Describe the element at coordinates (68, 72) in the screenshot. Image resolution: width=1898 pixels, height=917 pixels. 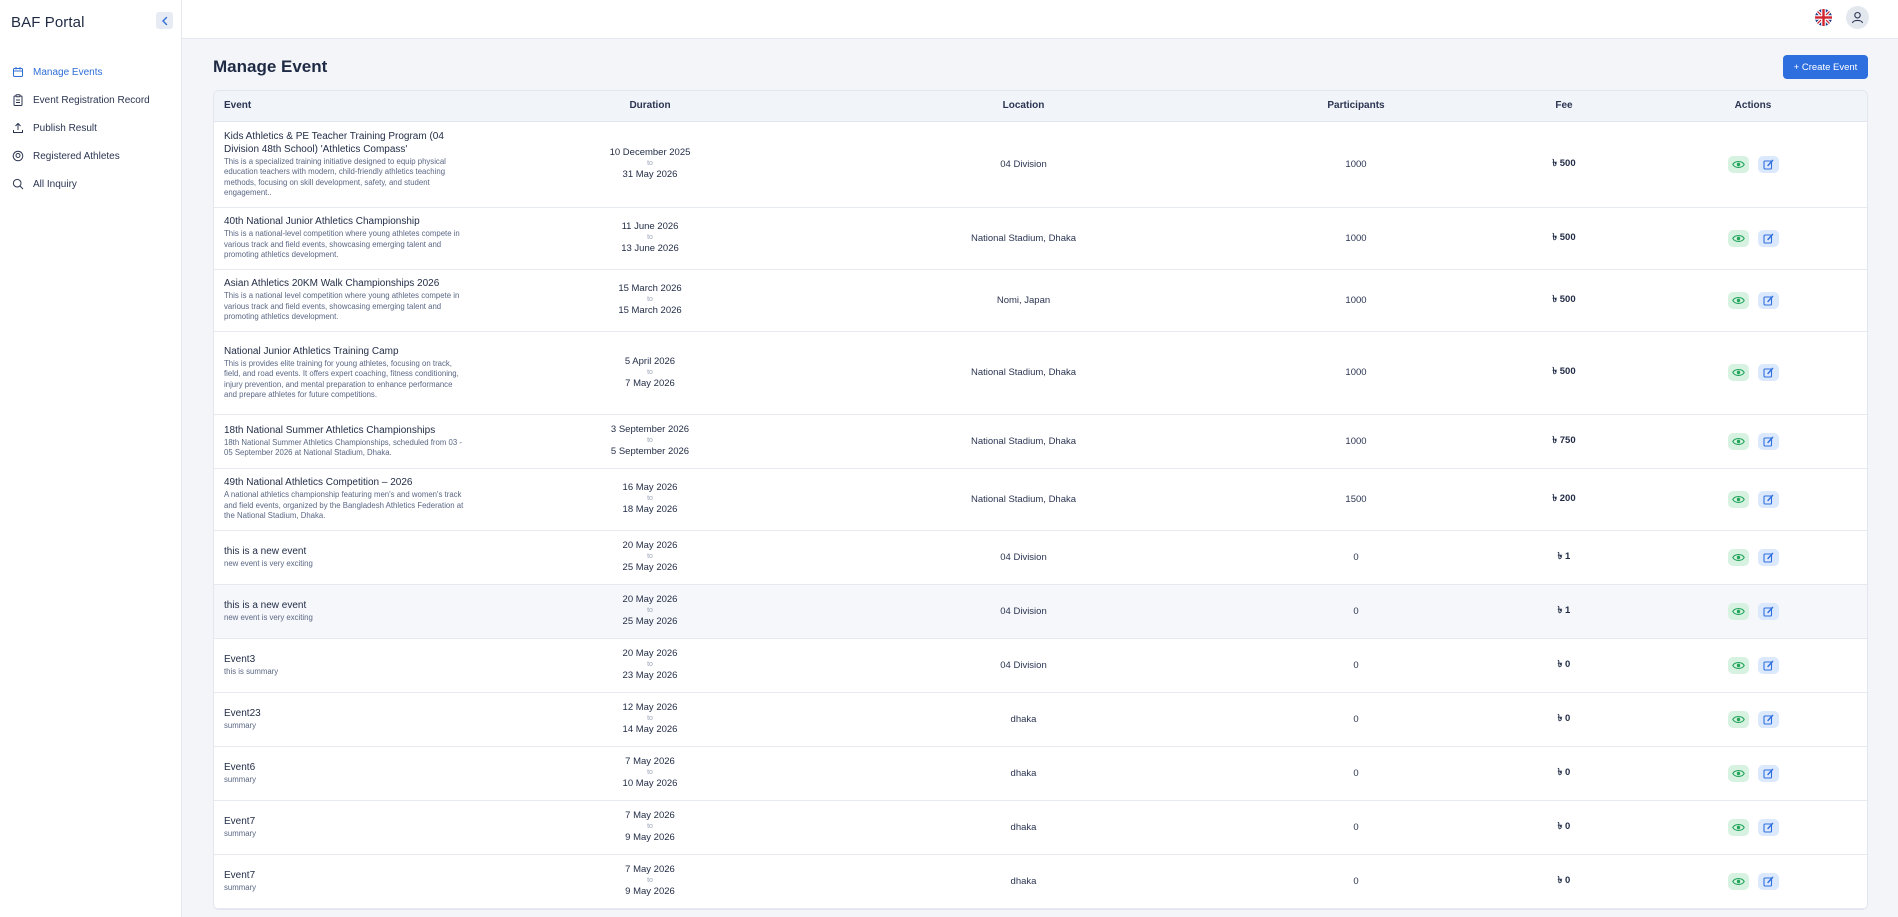
I see `sidebar-item-label: Manage Events` at that location.